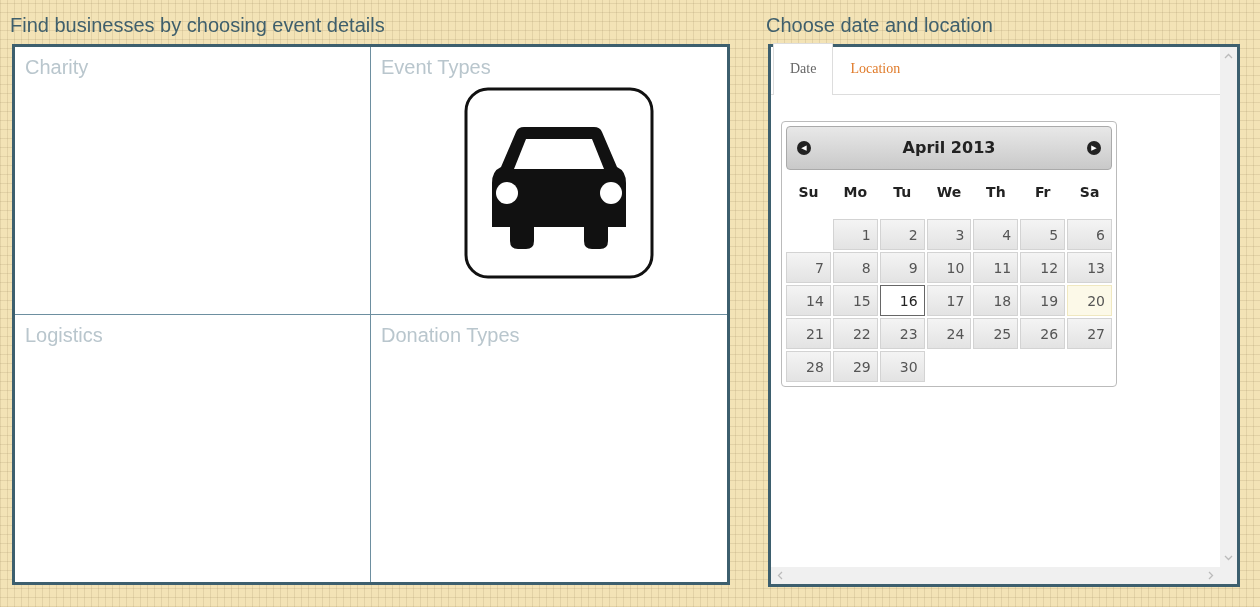 The height and width of the screenshot is (607, 1260). Describe the element at coordinates (902, 366) in the screenshot. I see `calendar-day: 30` at that location.